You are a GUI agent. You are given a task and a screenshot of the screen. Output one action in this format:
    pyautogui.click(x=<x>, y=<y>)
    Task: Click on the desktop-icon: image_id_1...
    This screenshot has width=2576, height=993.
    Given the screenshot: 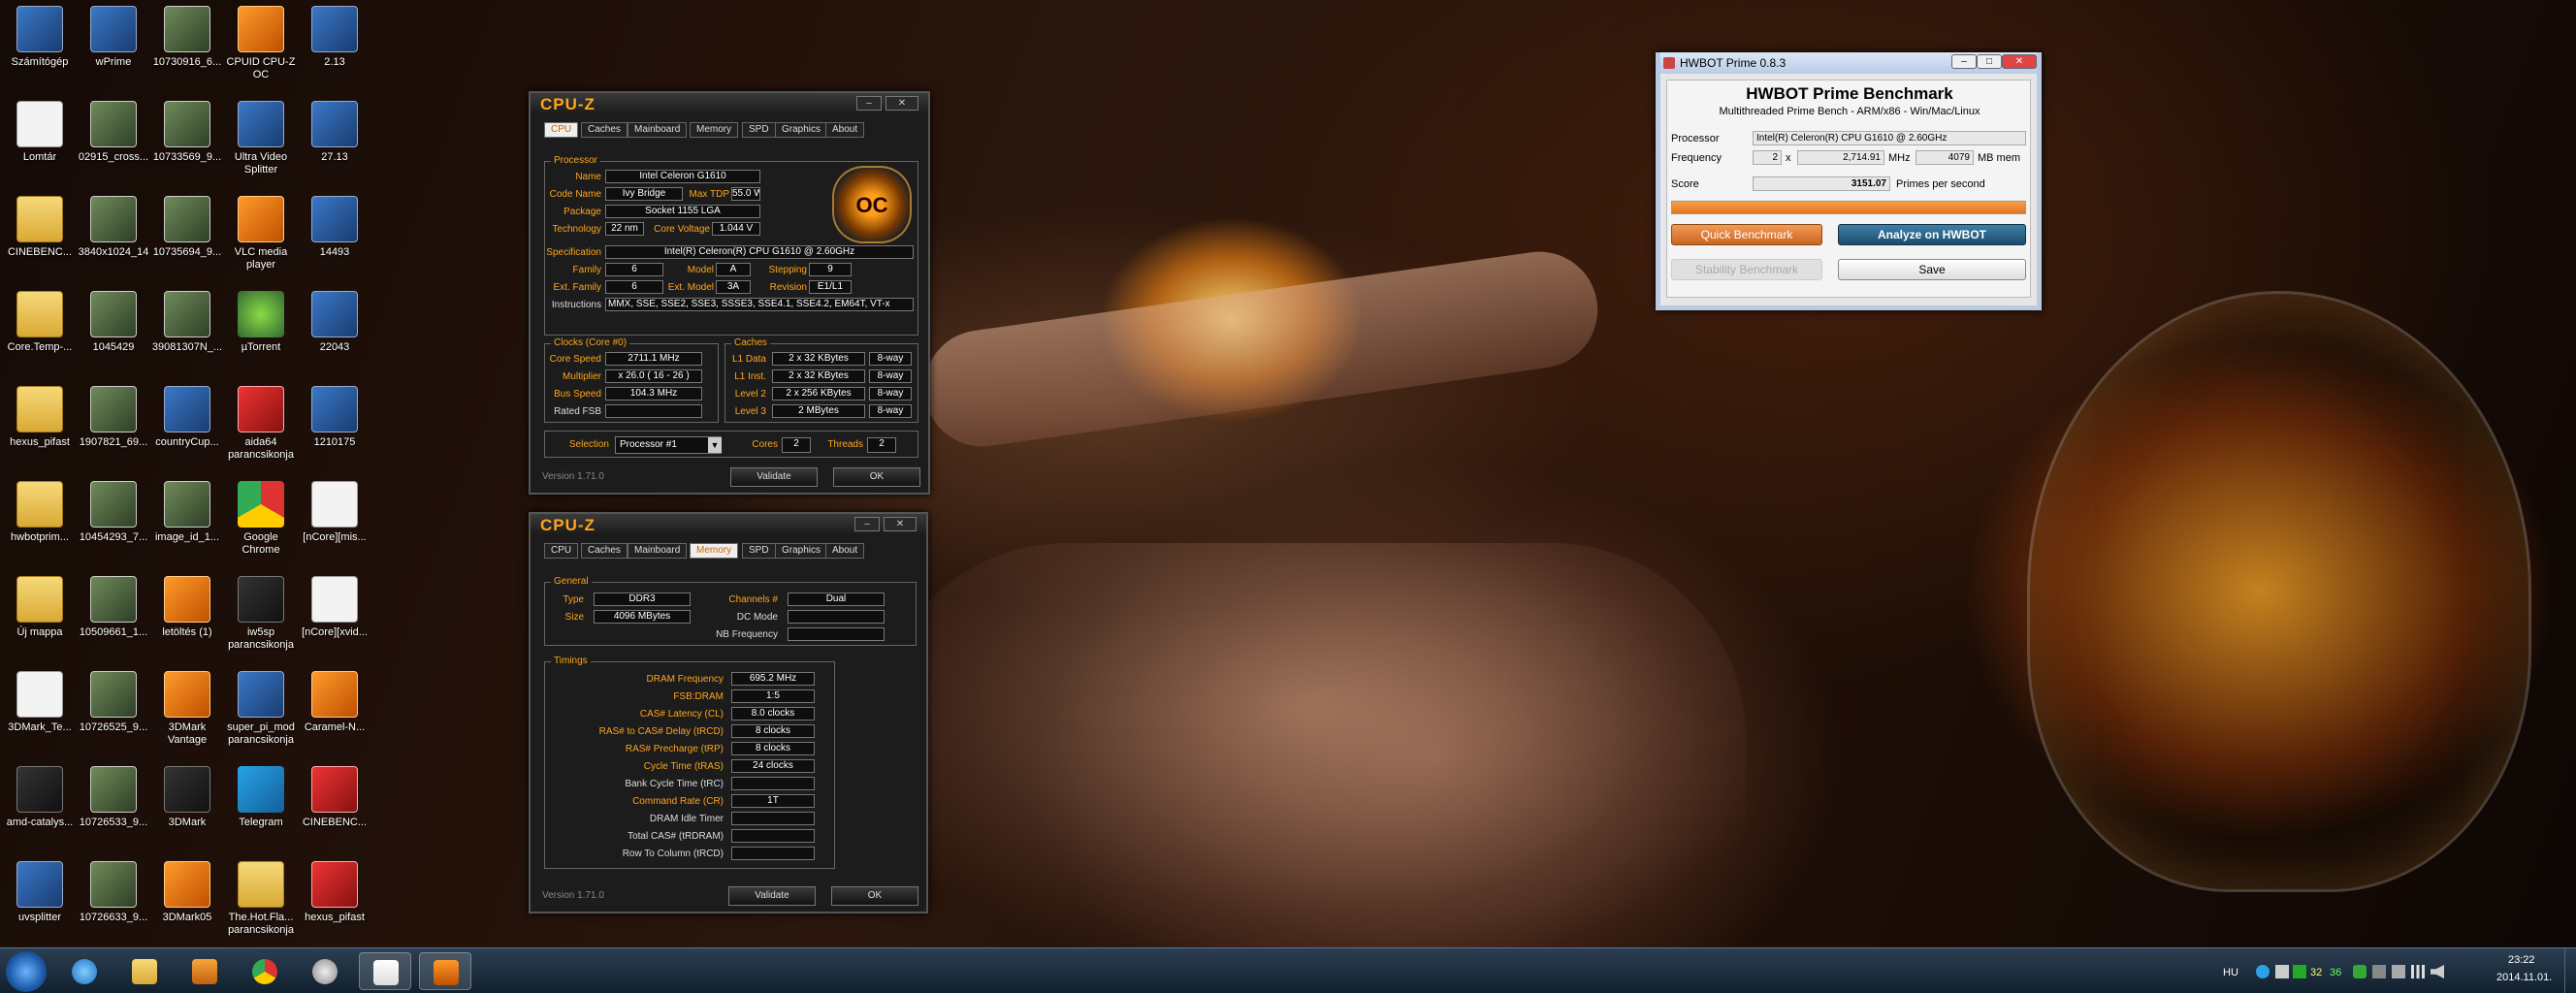 What is the action you would take?
    pyautogui.click(x=187, y=512)
    